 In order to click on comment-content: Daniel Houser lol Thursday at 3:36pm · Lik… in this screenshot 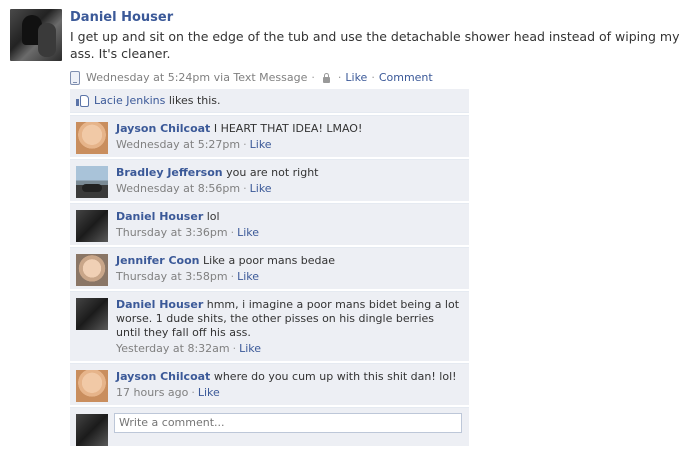, I will do `click(269, 224)`.